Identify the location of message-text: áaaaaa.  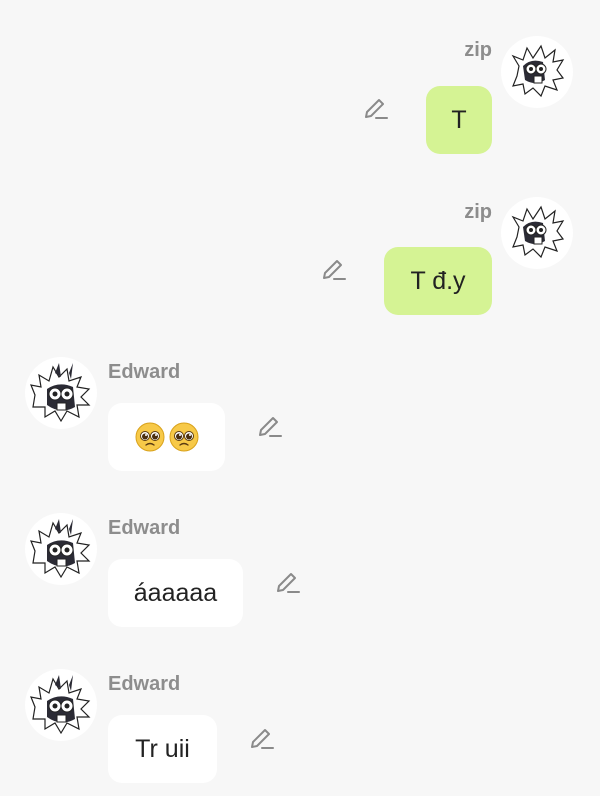
(175, 593).